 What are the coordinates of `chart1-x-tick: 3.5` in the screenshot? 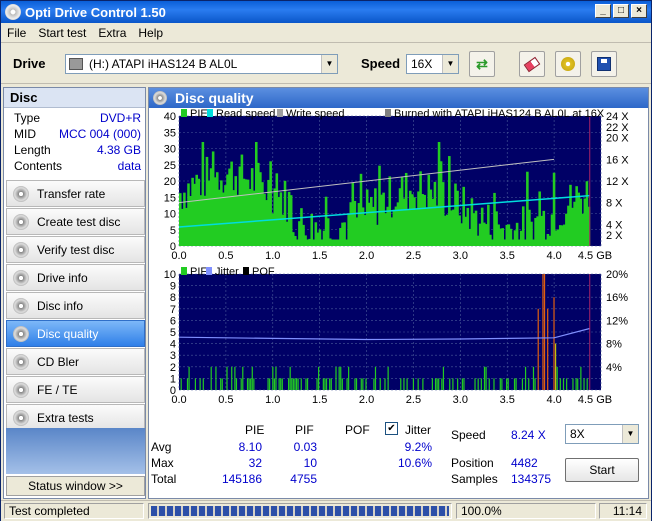 It's located at (507, 256).